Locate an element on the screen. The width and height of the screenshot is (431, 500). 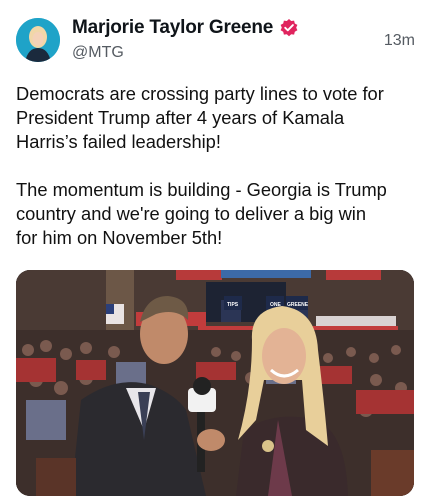
avatar is located at coordinates (38, 40).